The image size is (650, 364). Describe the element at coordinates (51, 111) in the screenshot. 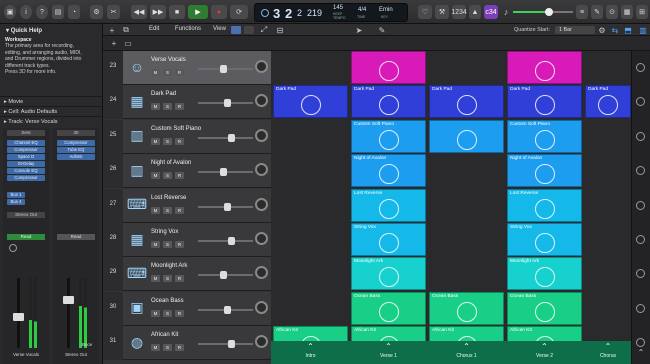

I see `cell-defaults-section: ▸ Cell: Audio Defaults` at that location.